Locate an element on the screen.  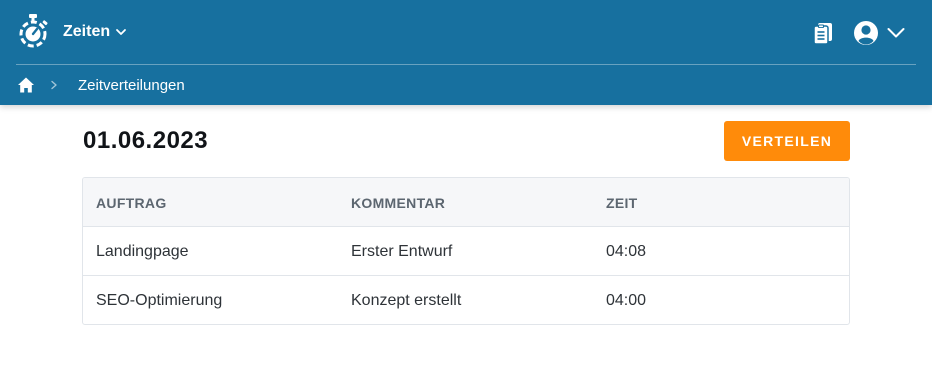
header-divider is located at coordinates (466, 64).